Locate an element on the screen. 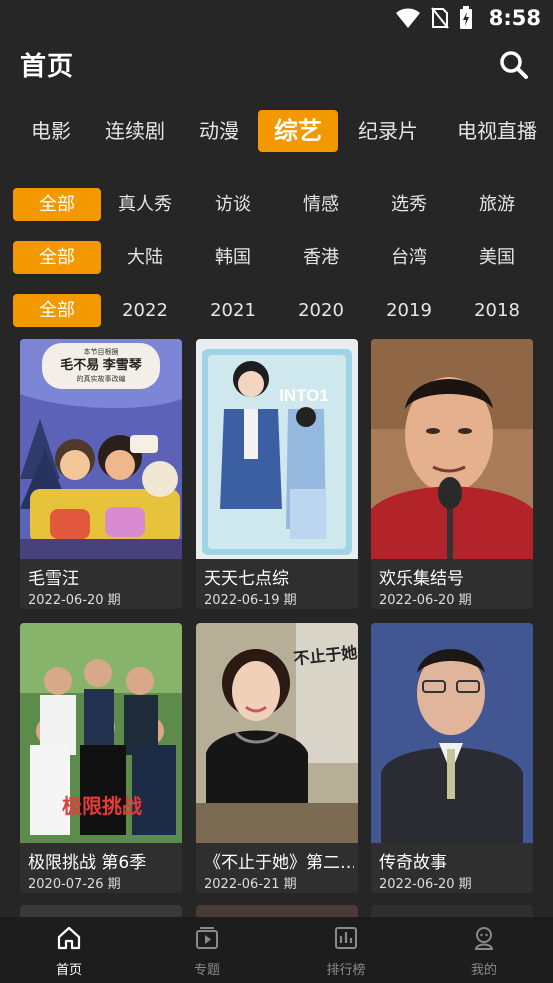 The width and height of the screenshot is (553, 983). filter-type-travel: 旅游 is located at coordinates (497, 204).